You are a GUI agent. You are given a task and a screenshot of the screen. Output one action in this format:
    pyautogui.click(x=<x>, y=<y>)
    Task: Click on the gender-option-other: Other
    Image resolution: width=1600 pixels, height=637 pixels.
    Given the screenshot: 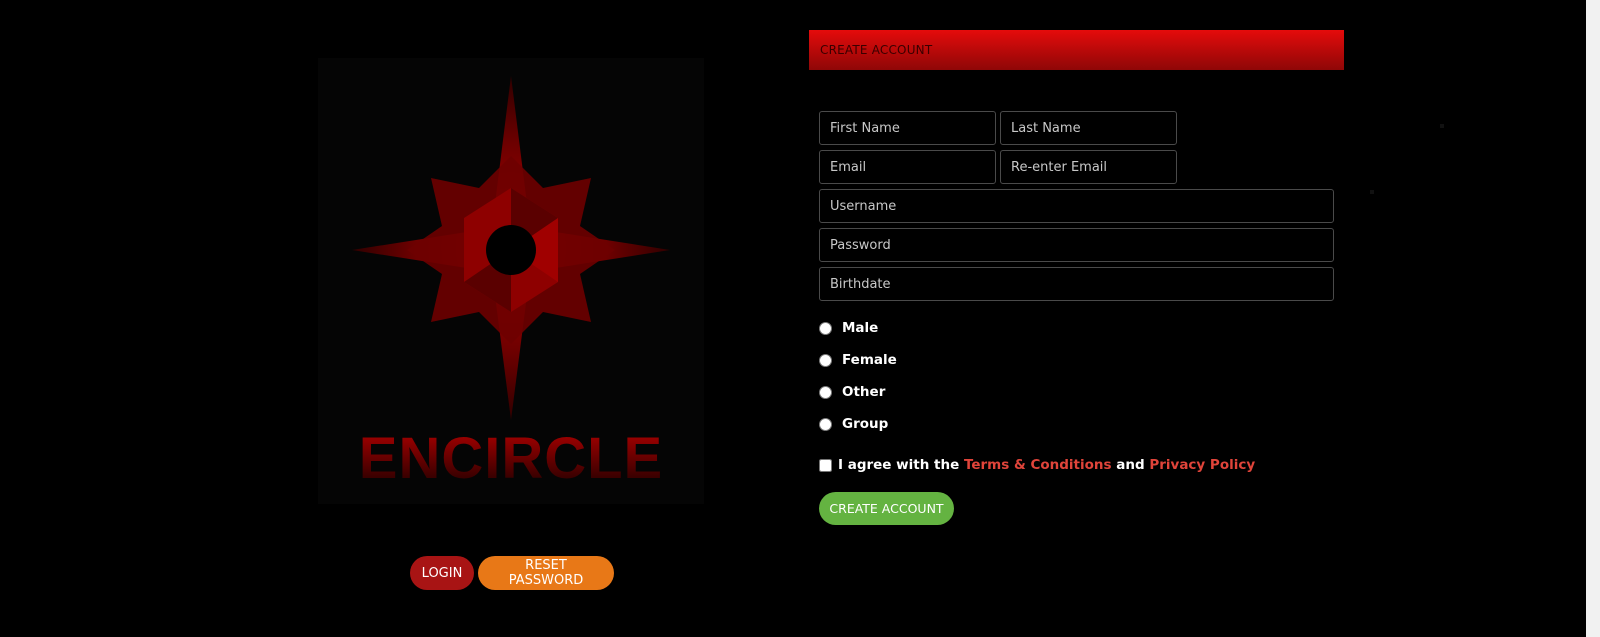 What is the action you would take?
    pyautogui.click(x=852, y=392)
    